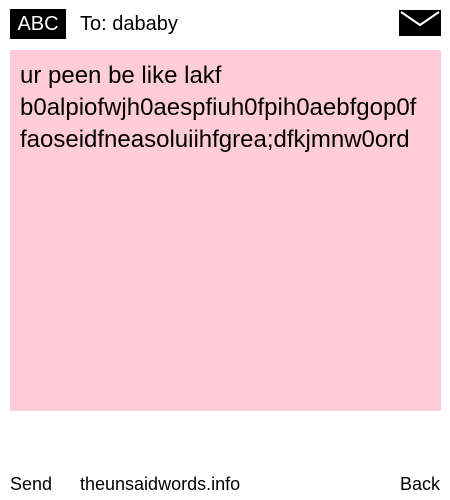 This screenshot has height=500, width=450. I want to click on back-button: Back, so click(420, 484).